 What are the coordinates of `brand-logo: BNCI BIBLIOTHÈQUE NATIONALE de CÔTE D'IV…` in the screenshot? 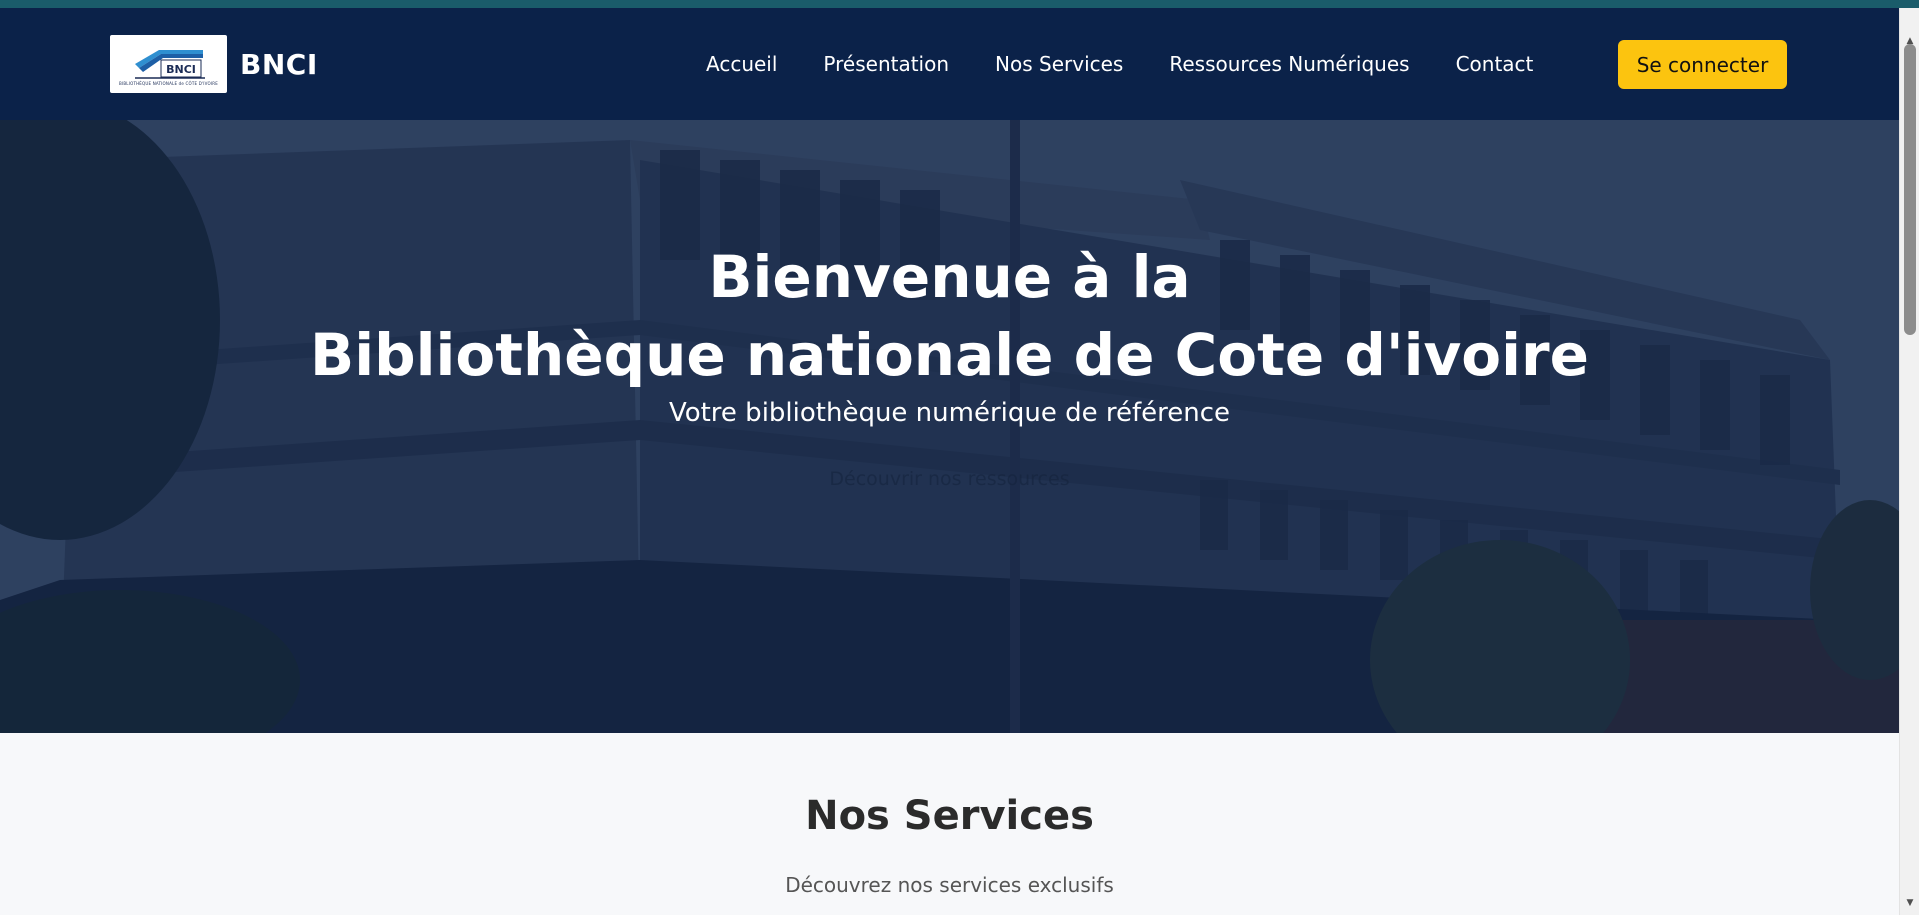 It's located at (168, 64).